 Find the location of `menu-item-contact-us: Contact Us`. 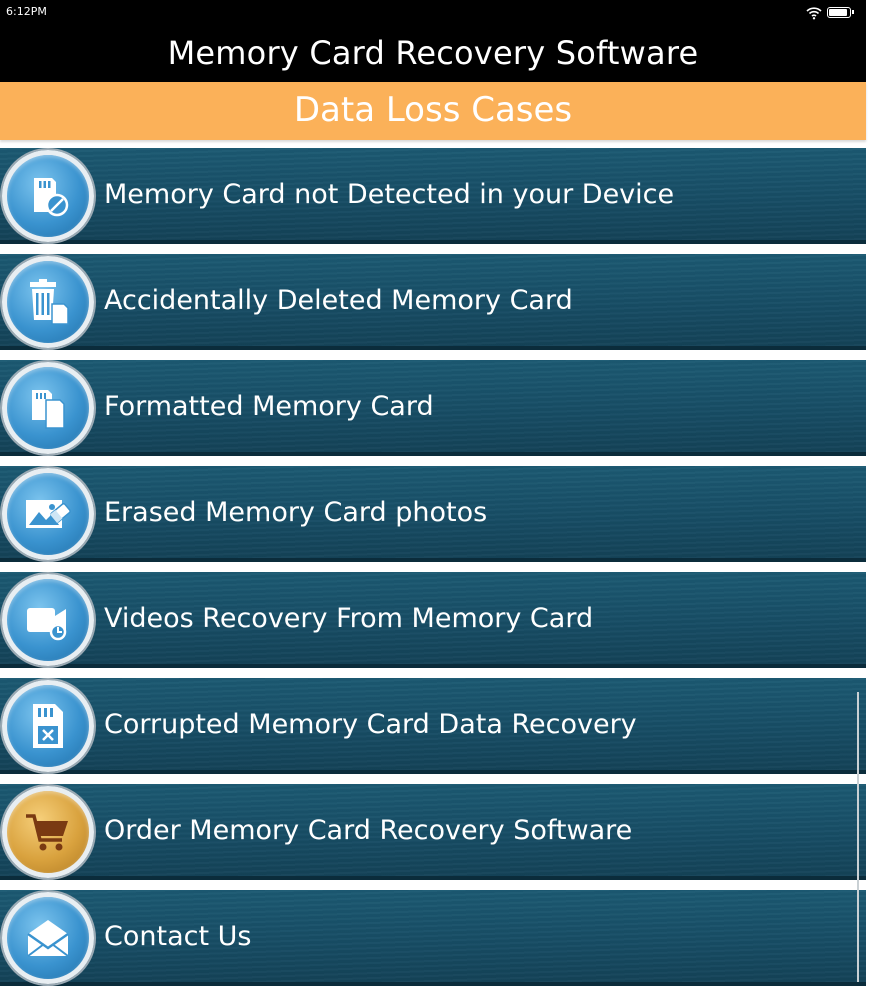

menu-item-contact-us: Contact Us is located at coordinates (433, 938).